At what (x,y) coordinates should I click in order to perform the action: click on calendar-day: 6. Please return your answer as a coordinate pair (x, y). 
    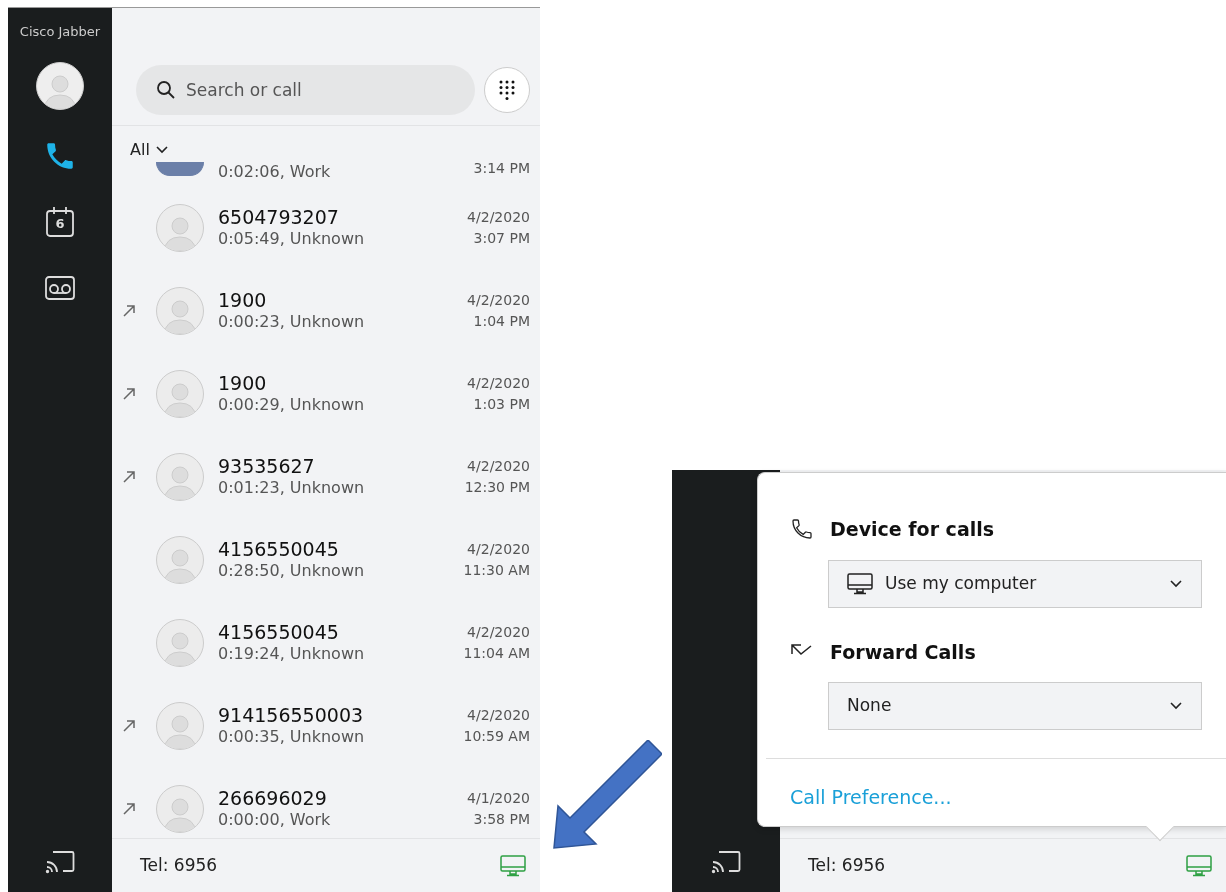
    Looking at the image, I should click on (60, 223).